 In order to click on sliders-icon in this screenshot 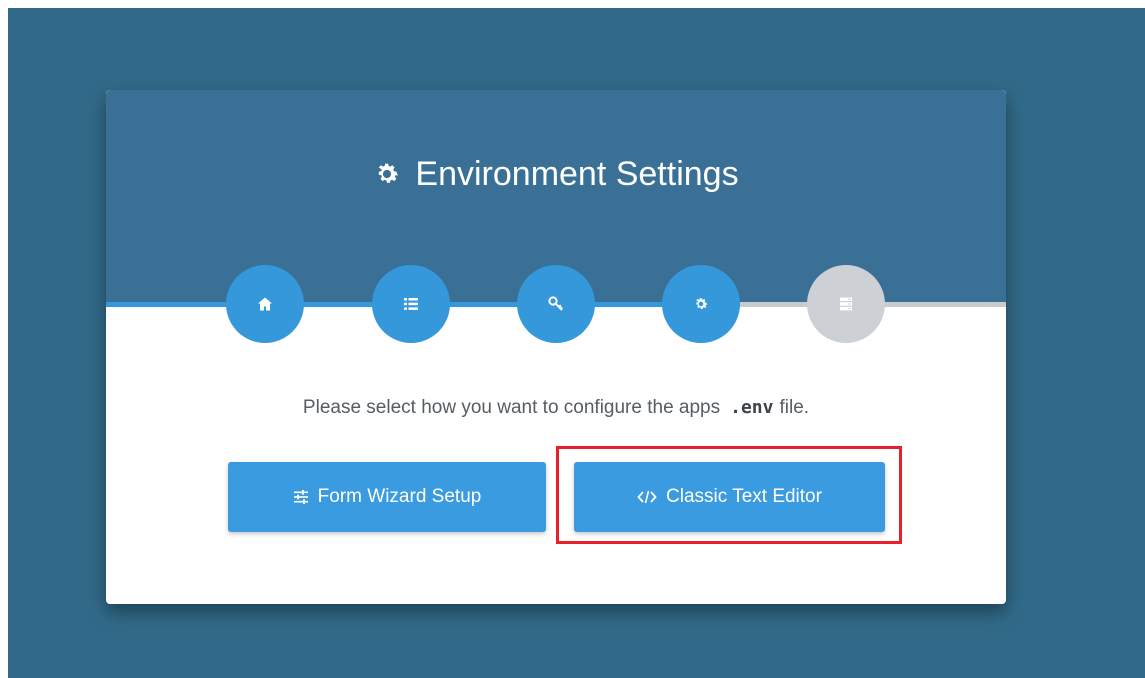, I will do `click(301, 497)`.